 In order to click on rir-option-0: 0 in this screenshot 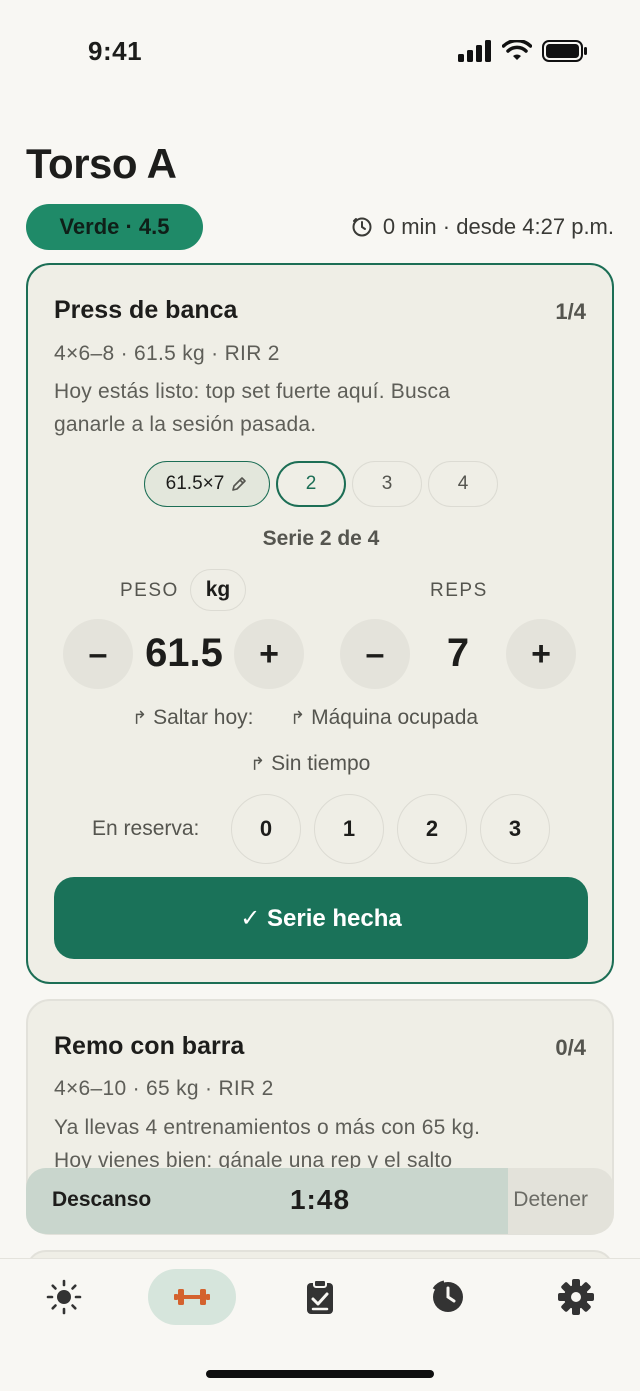, I will do `click(266, 829)`.